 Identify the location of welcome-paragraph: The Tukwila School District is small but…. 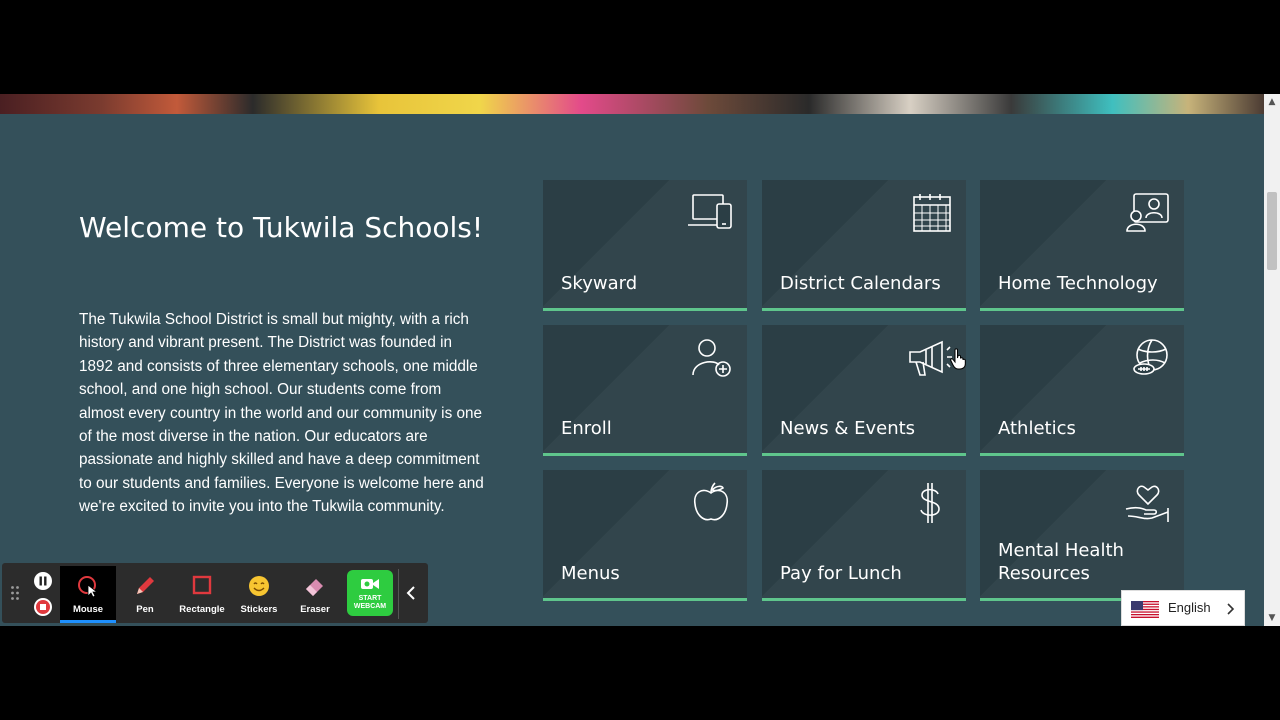
(281, 413).